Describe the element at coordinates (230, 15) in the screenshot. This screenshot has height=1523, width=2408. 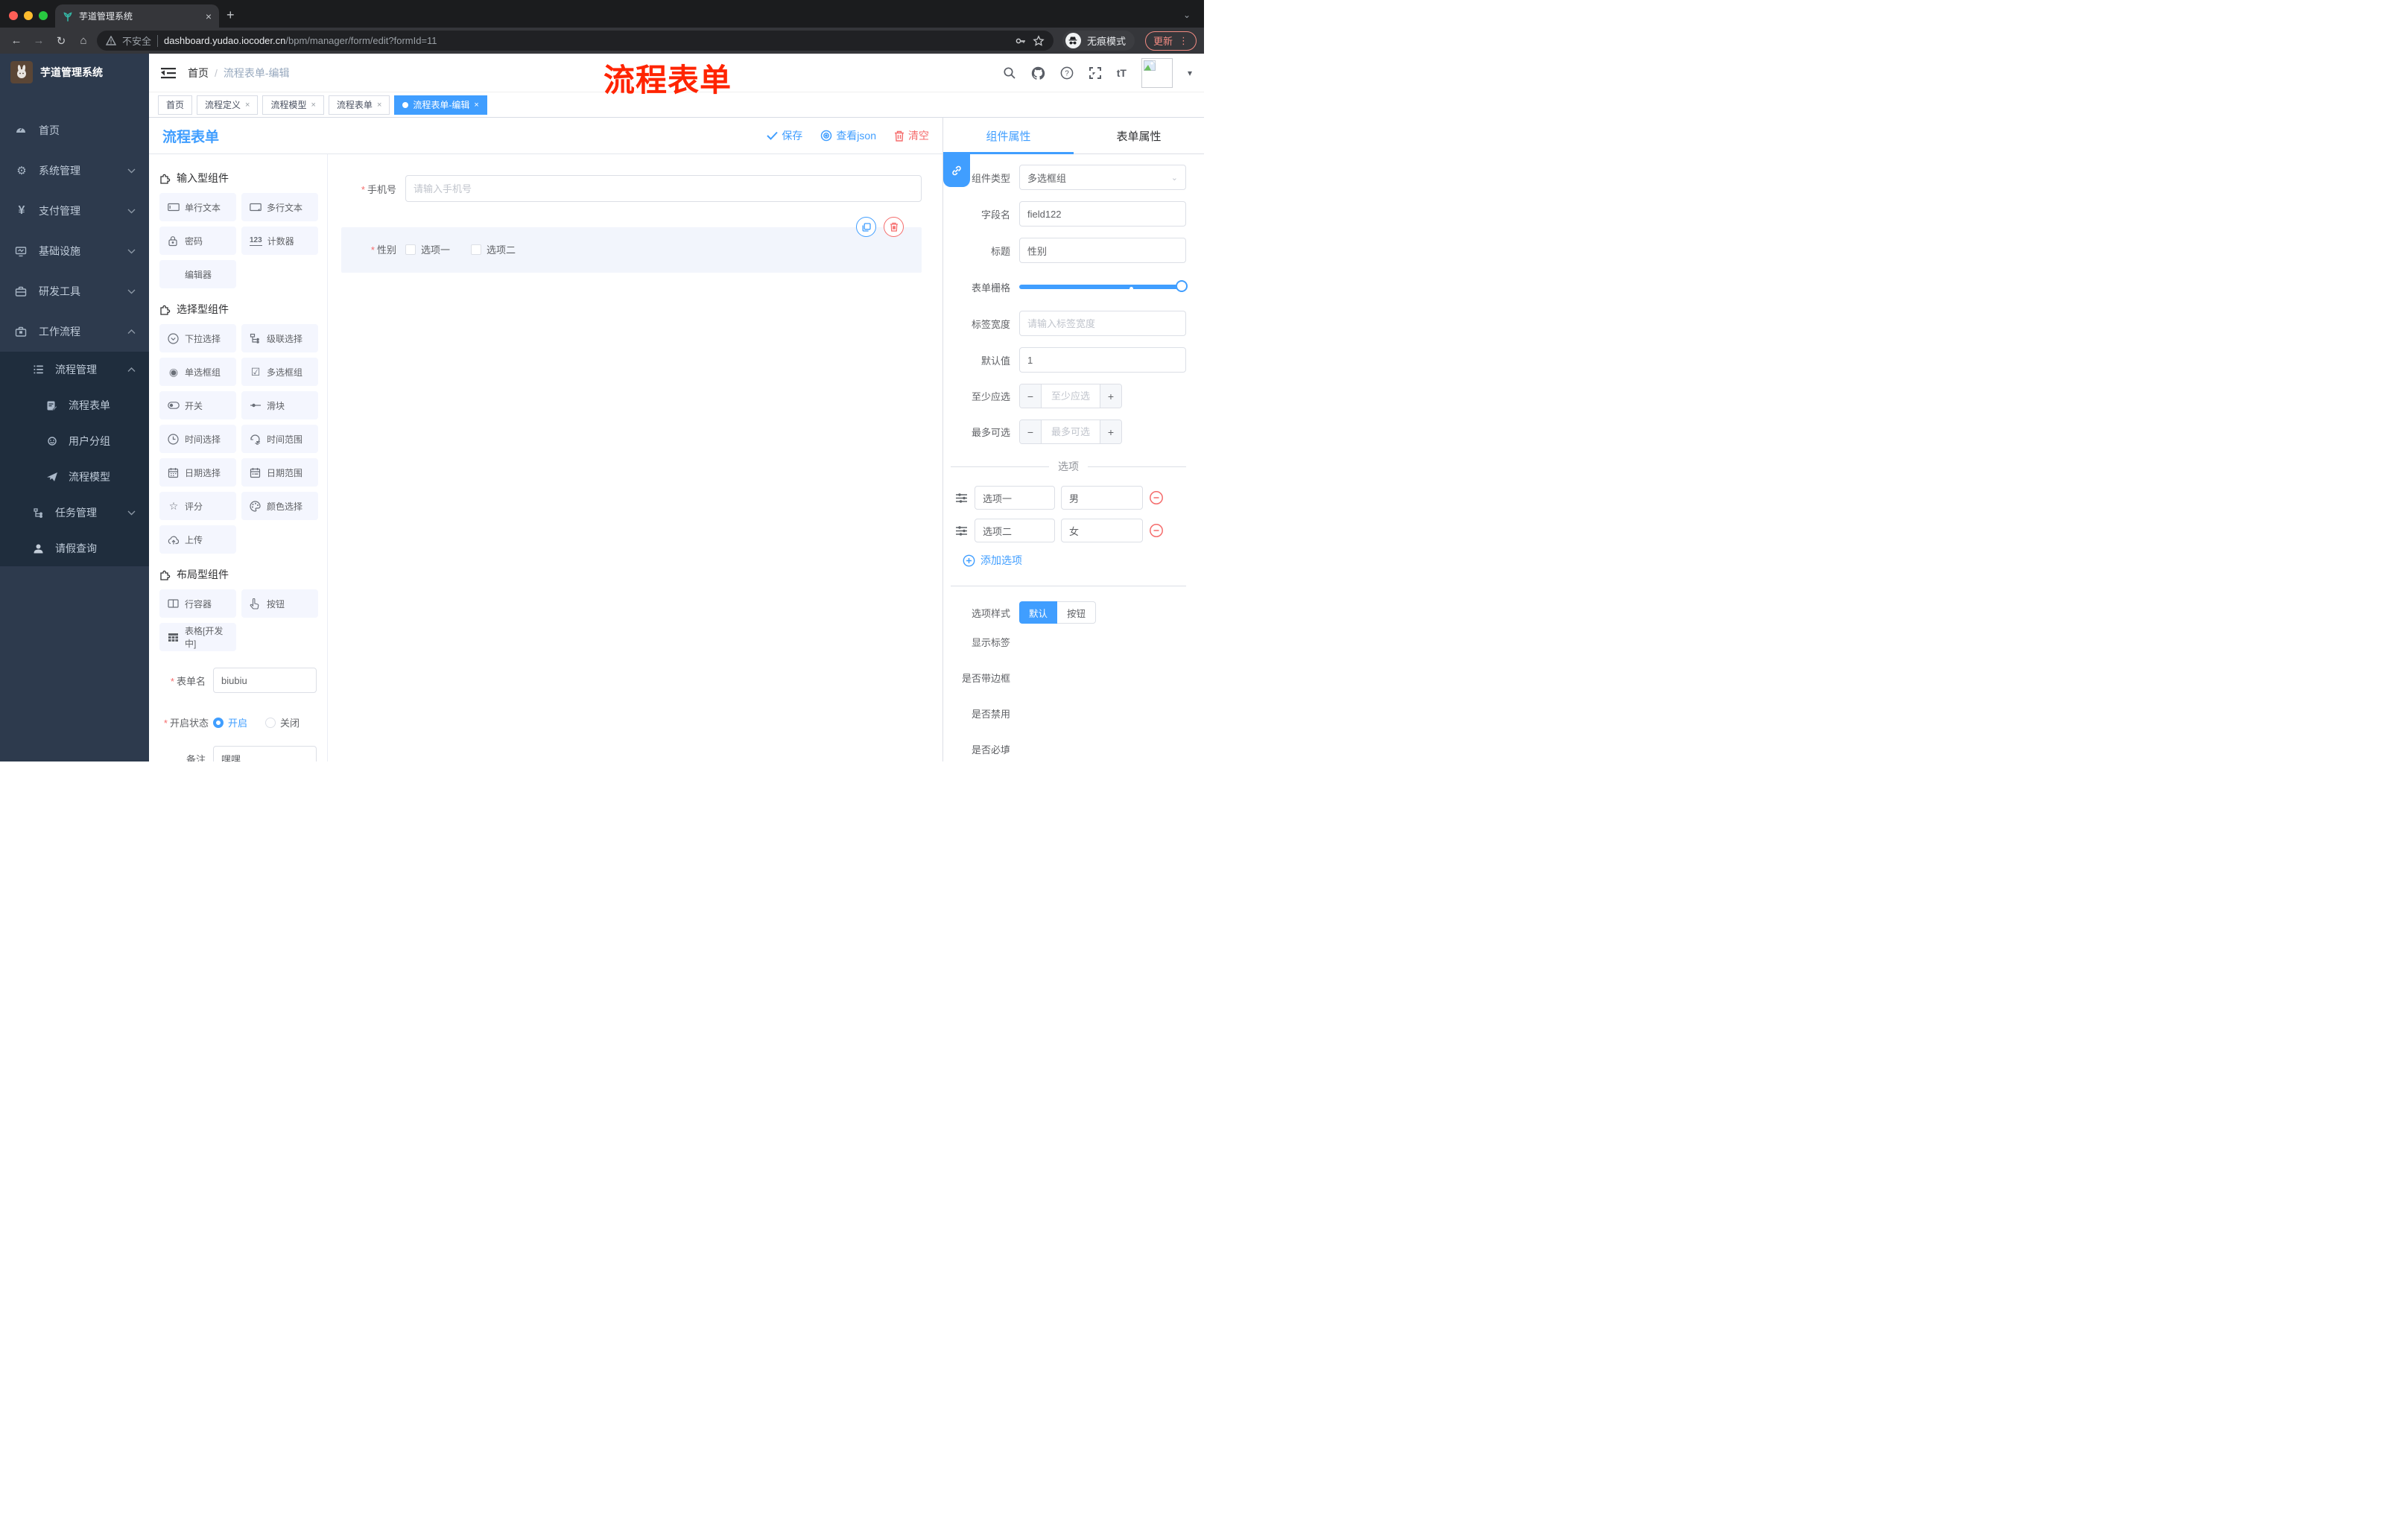
I see `new-tab-button: +` at that location.